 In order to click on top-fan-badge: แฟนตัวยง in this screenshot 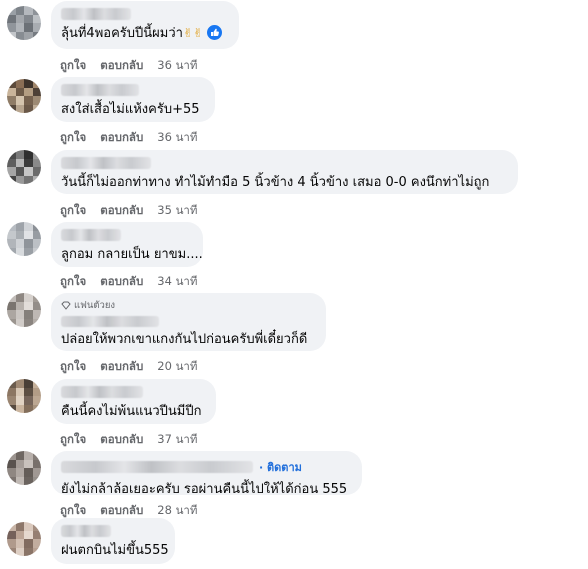, I will do `click(187, 305)`.